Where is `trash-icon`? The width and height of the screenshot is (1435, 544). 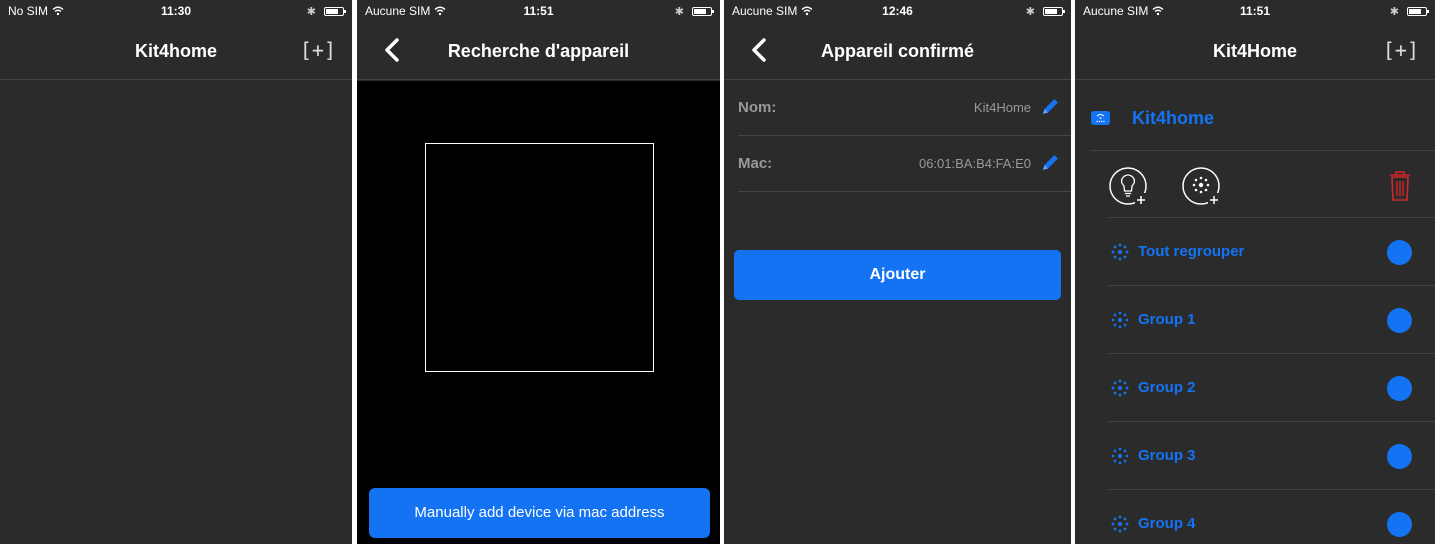 trash-icon is located at coordinates (1400, 186).